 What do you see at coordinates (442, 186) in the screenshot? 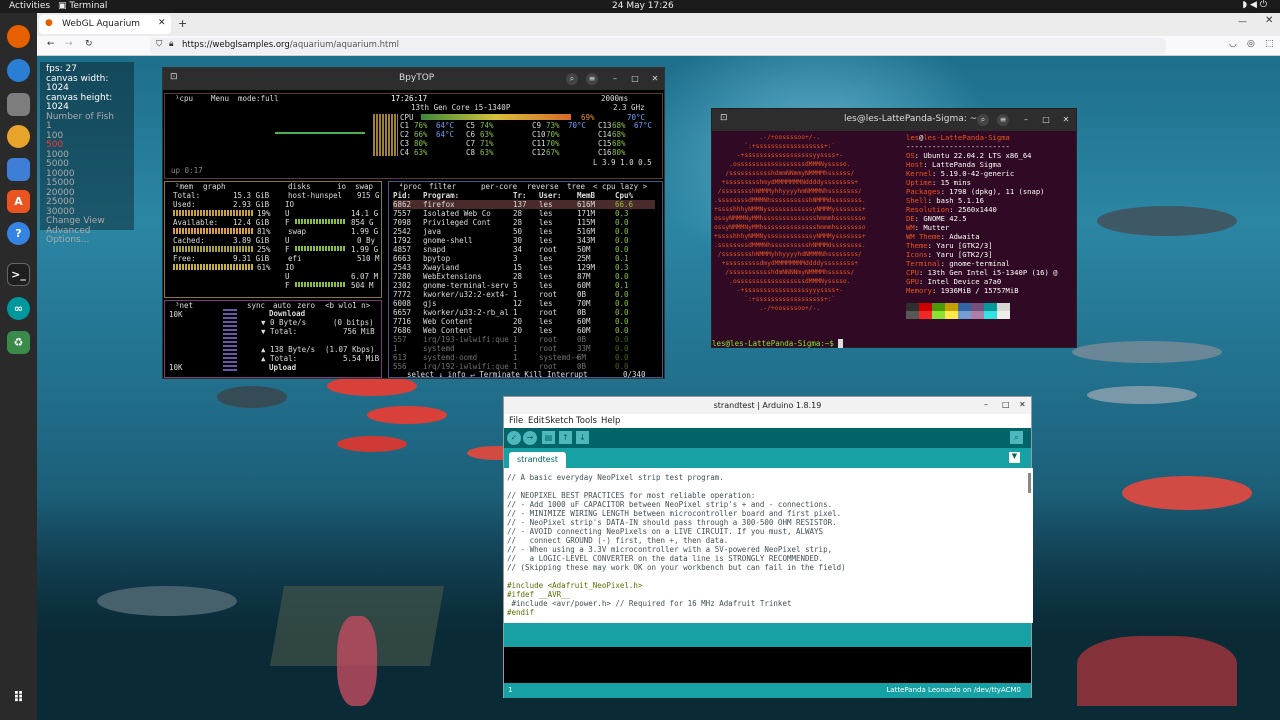
I see `filter-button: filter` at bounding box center [442, 186].